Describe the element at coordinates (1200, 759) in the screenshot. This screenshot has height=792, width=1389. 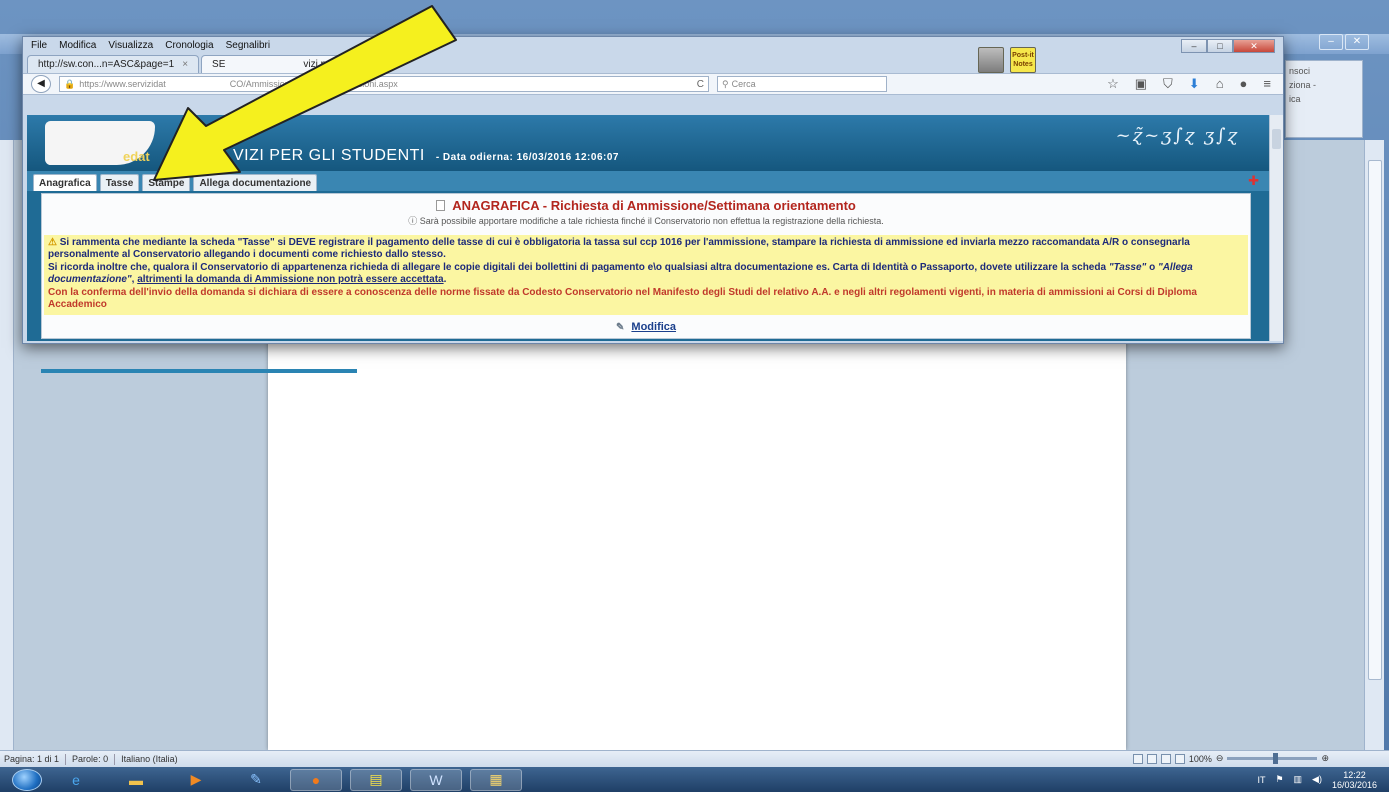
I see `zoom-level: 100%` at that location.